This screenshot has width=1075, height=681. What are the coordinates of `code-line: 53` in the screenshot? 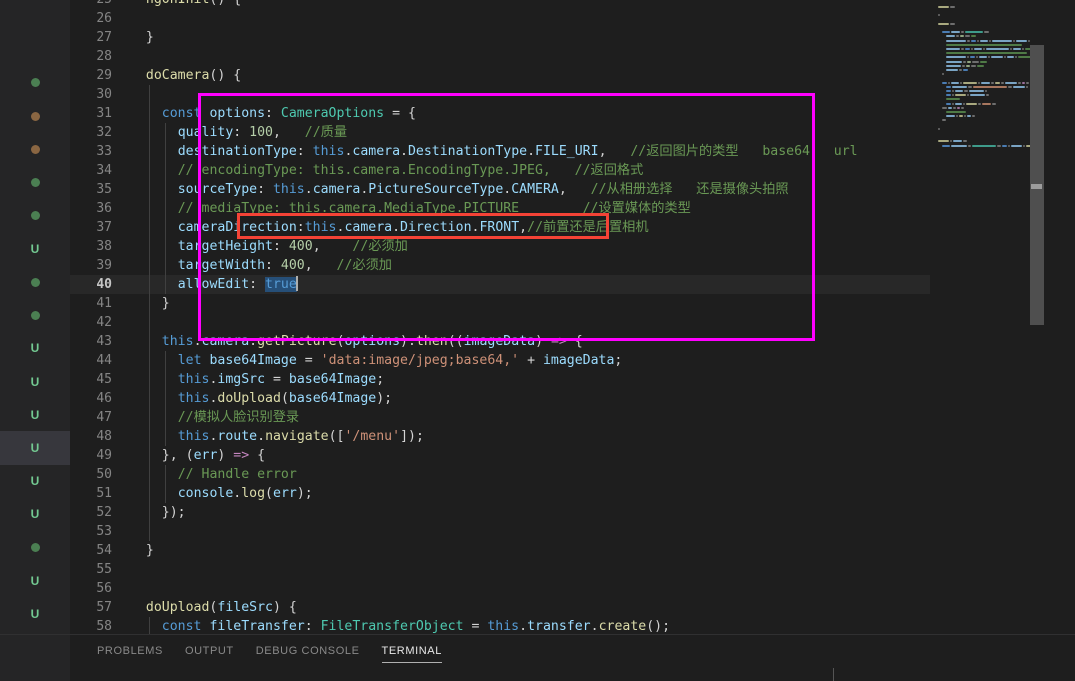 It's located at (537, 531).